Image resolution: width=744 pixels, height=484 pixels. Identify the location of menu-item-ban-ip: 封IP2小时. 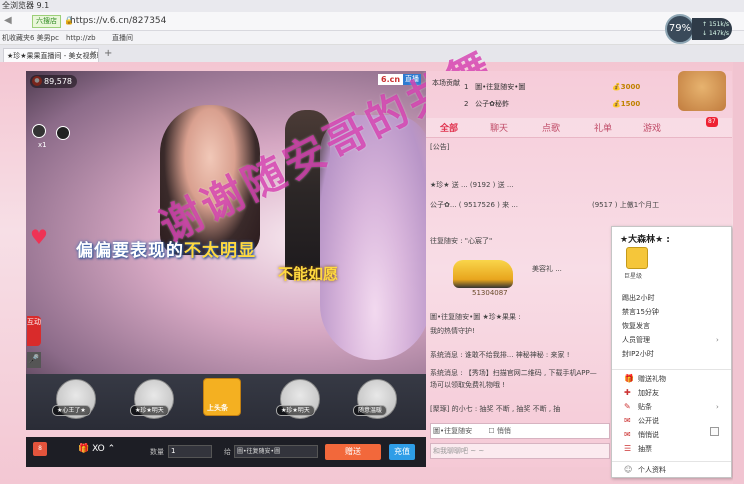
(638, 354).